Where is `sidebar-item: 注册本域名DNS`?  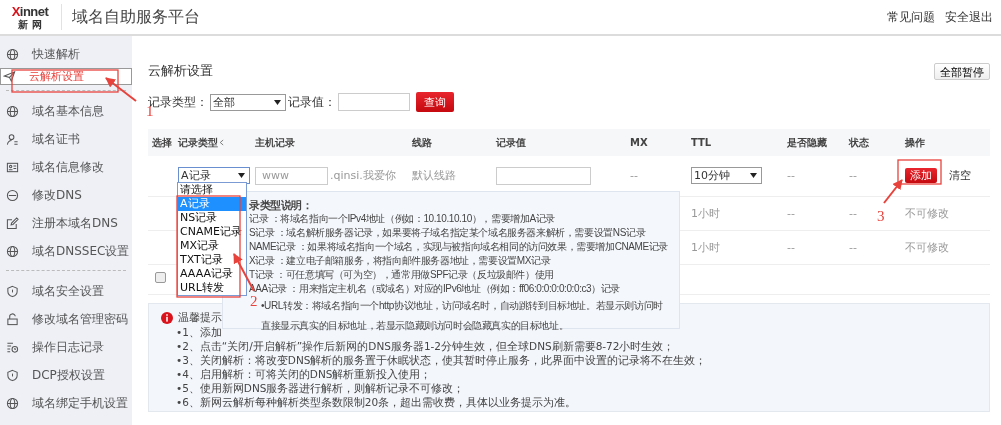
sidebar-item: 注册本域名DNS is located at coordinates (66, 223).